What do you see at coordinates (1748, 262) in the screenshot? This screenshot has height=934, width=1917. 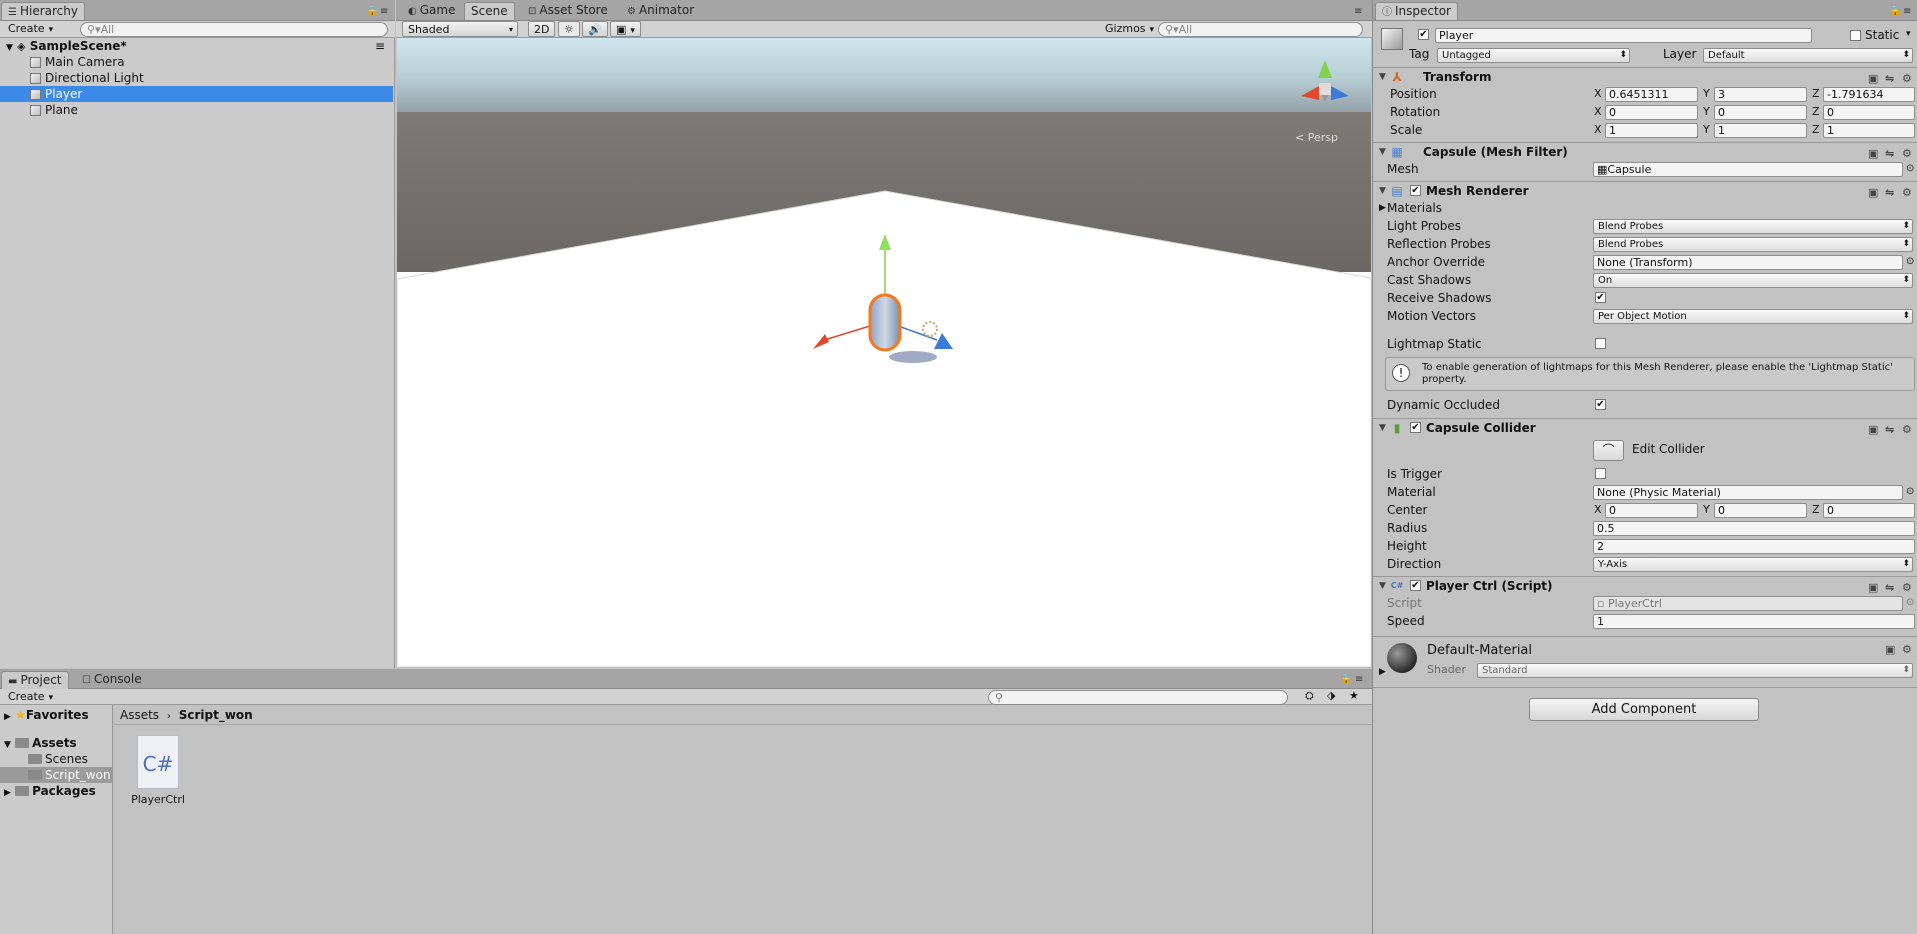 I see `anchor-override-field: None (Transform)` at bounding box center [1748, 262].